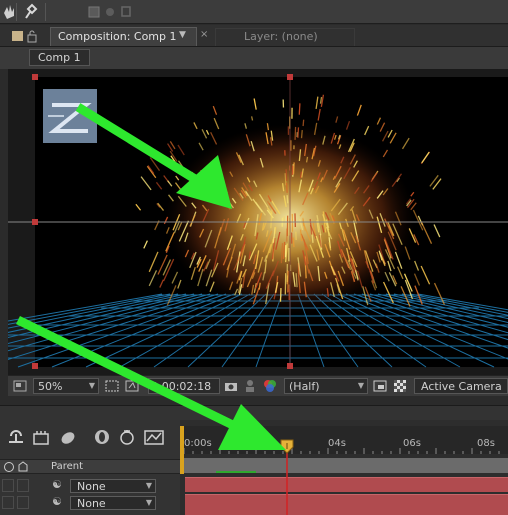  What do you see at coordinates (67, 466) in the screenshot?
I see `parent-column-header: Parent` at bounding box center [67, 466].